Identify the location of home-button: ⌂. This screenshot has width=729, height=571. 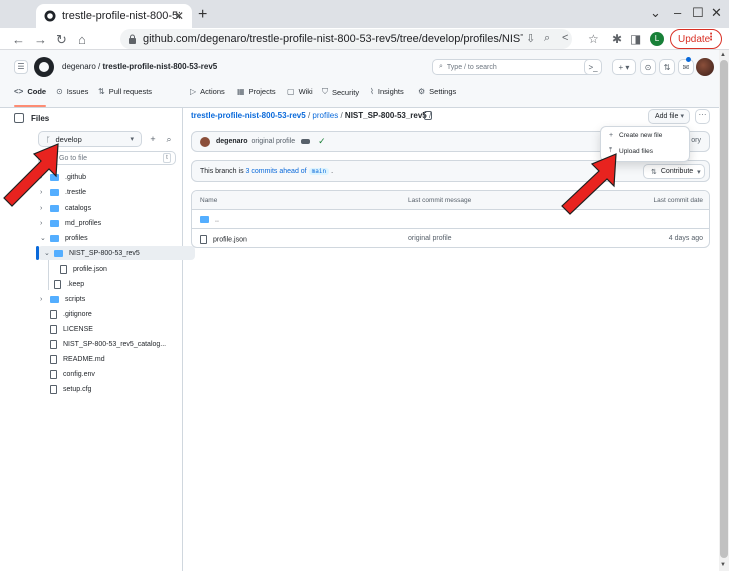
(82, 39).